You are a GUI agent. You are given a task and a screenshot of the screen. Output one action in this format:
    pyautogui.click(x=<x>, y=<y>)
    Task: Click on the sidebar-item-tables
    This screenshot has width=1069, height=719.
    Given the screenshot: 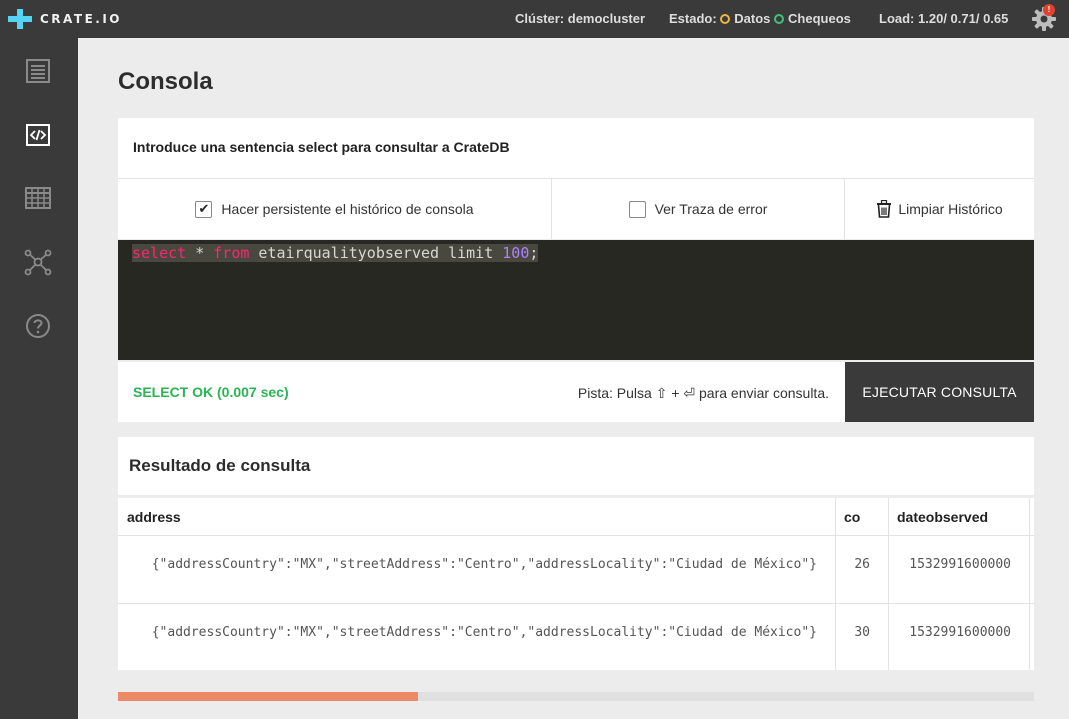 What is the action you would take?
    pyautogui.click(x=38, y=198)
    